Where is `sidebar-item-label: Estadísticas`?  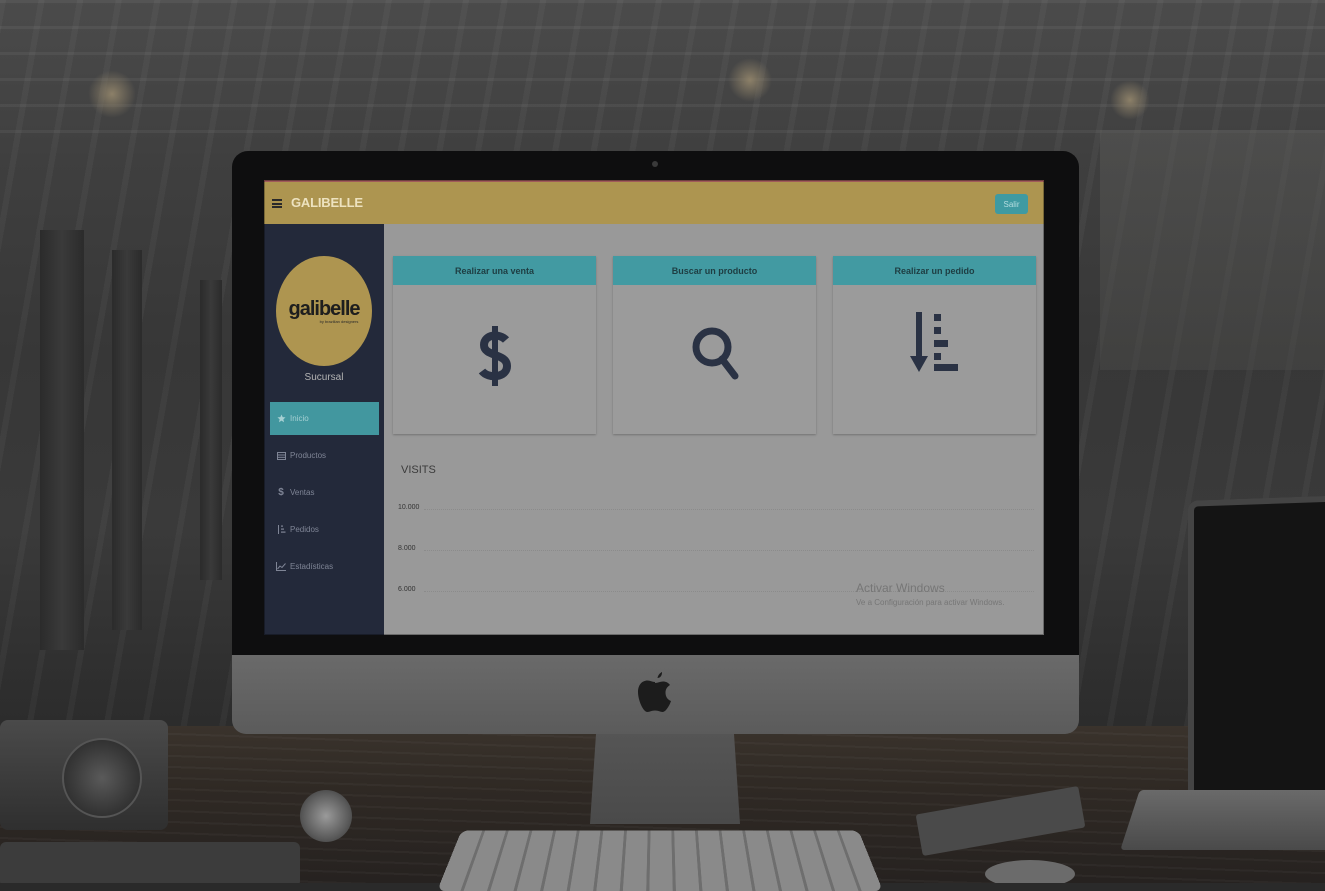 sidebar-item-label: Estadísticas is located at coordinates (312, 566).